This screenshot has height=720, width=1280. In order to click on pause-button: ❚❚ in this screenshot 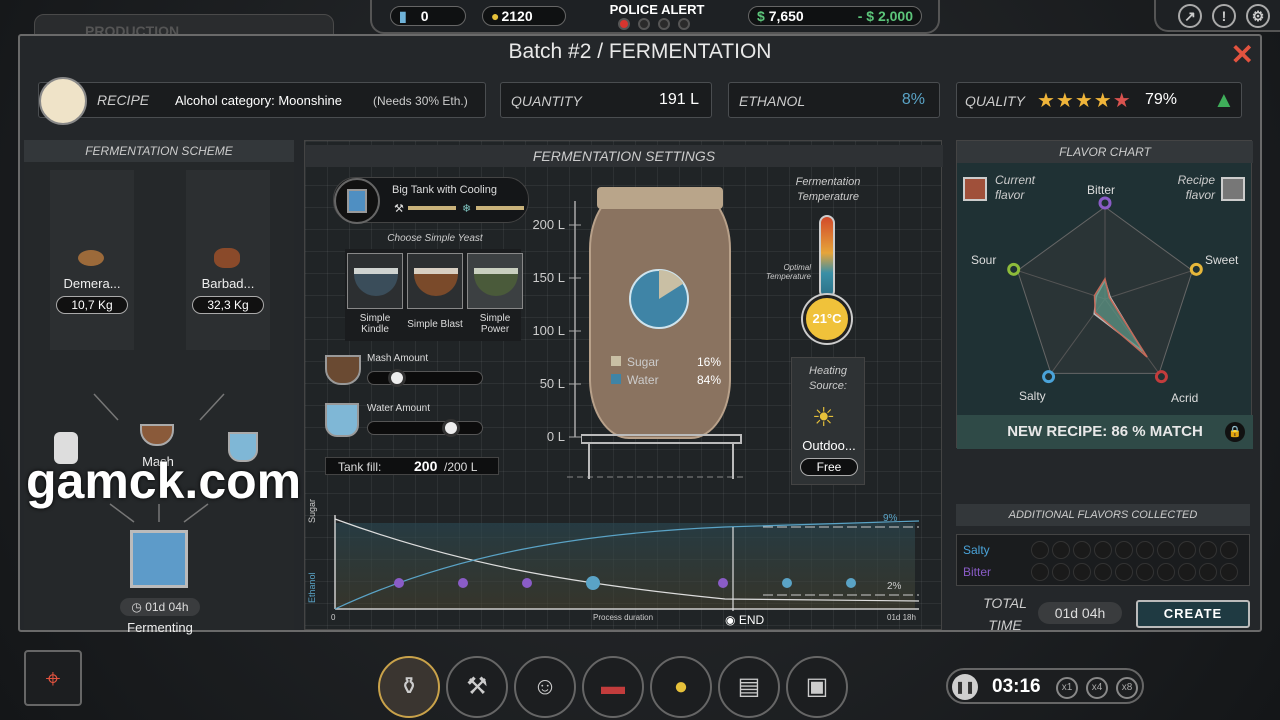, I will do `click(965, 687)`.